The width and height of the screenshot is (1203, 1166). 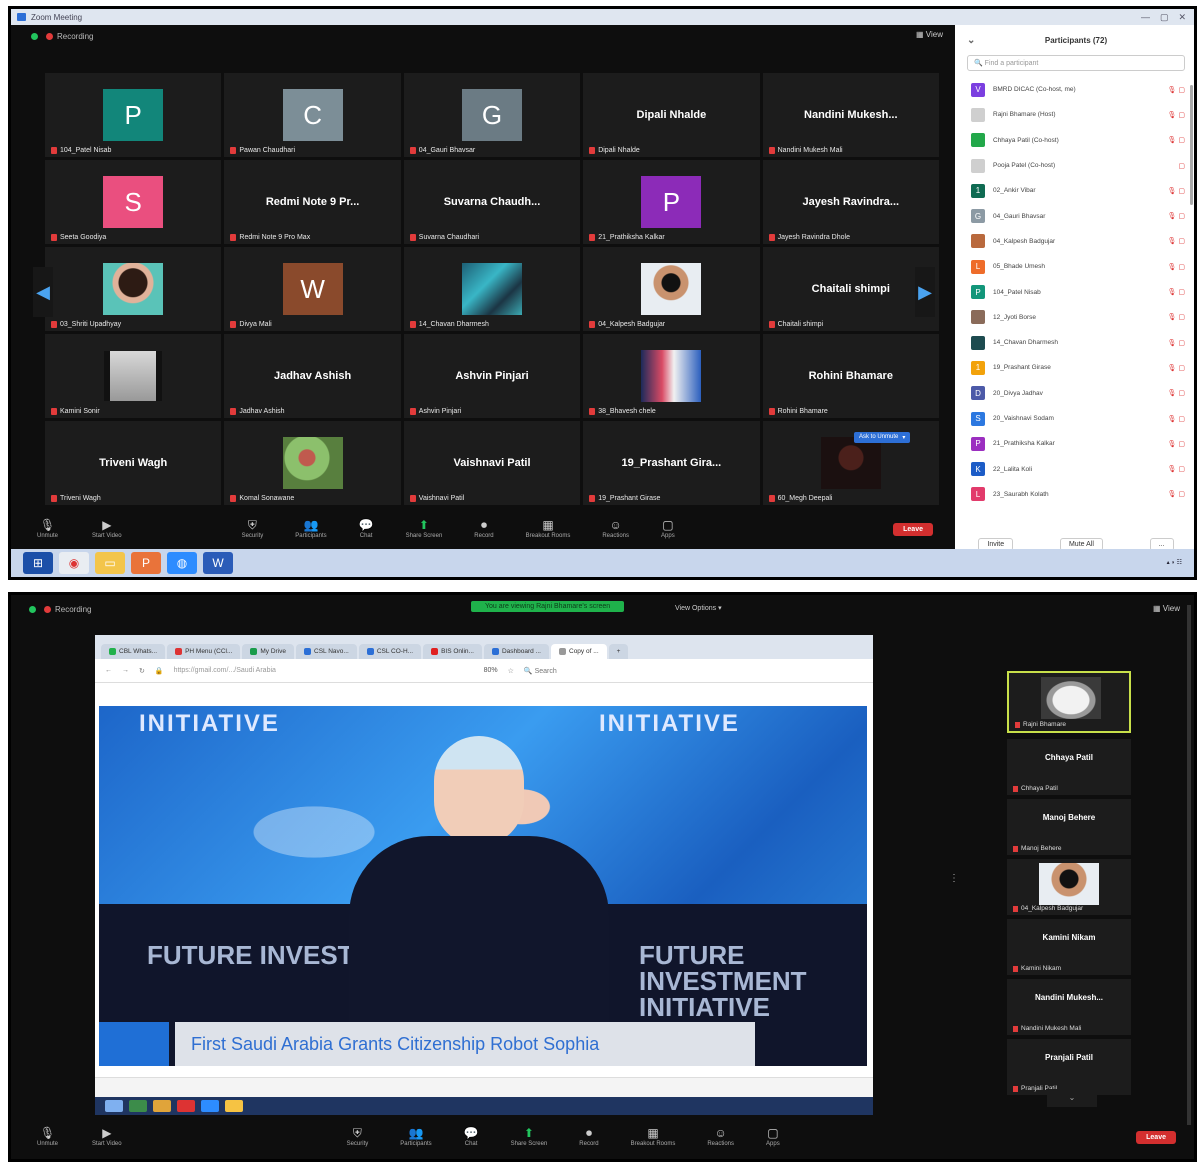 What do you see at coordinates (540, 671) in the screenshot?
I see `browser-search: 🔍 Search` at bounding box center [540, 671].